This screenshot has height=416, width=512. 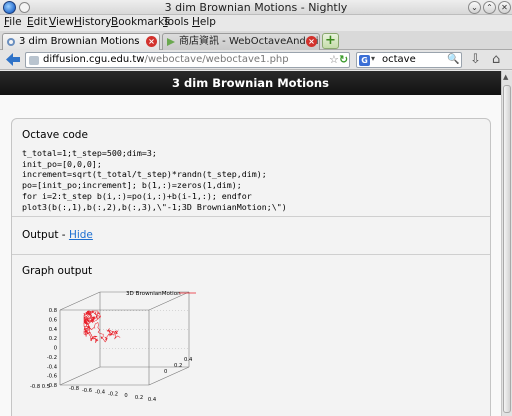 What do you see at coordinates (55, 349) in the screenshot?
I see `z-tick-label: 0` at bounding box center [55, 349].